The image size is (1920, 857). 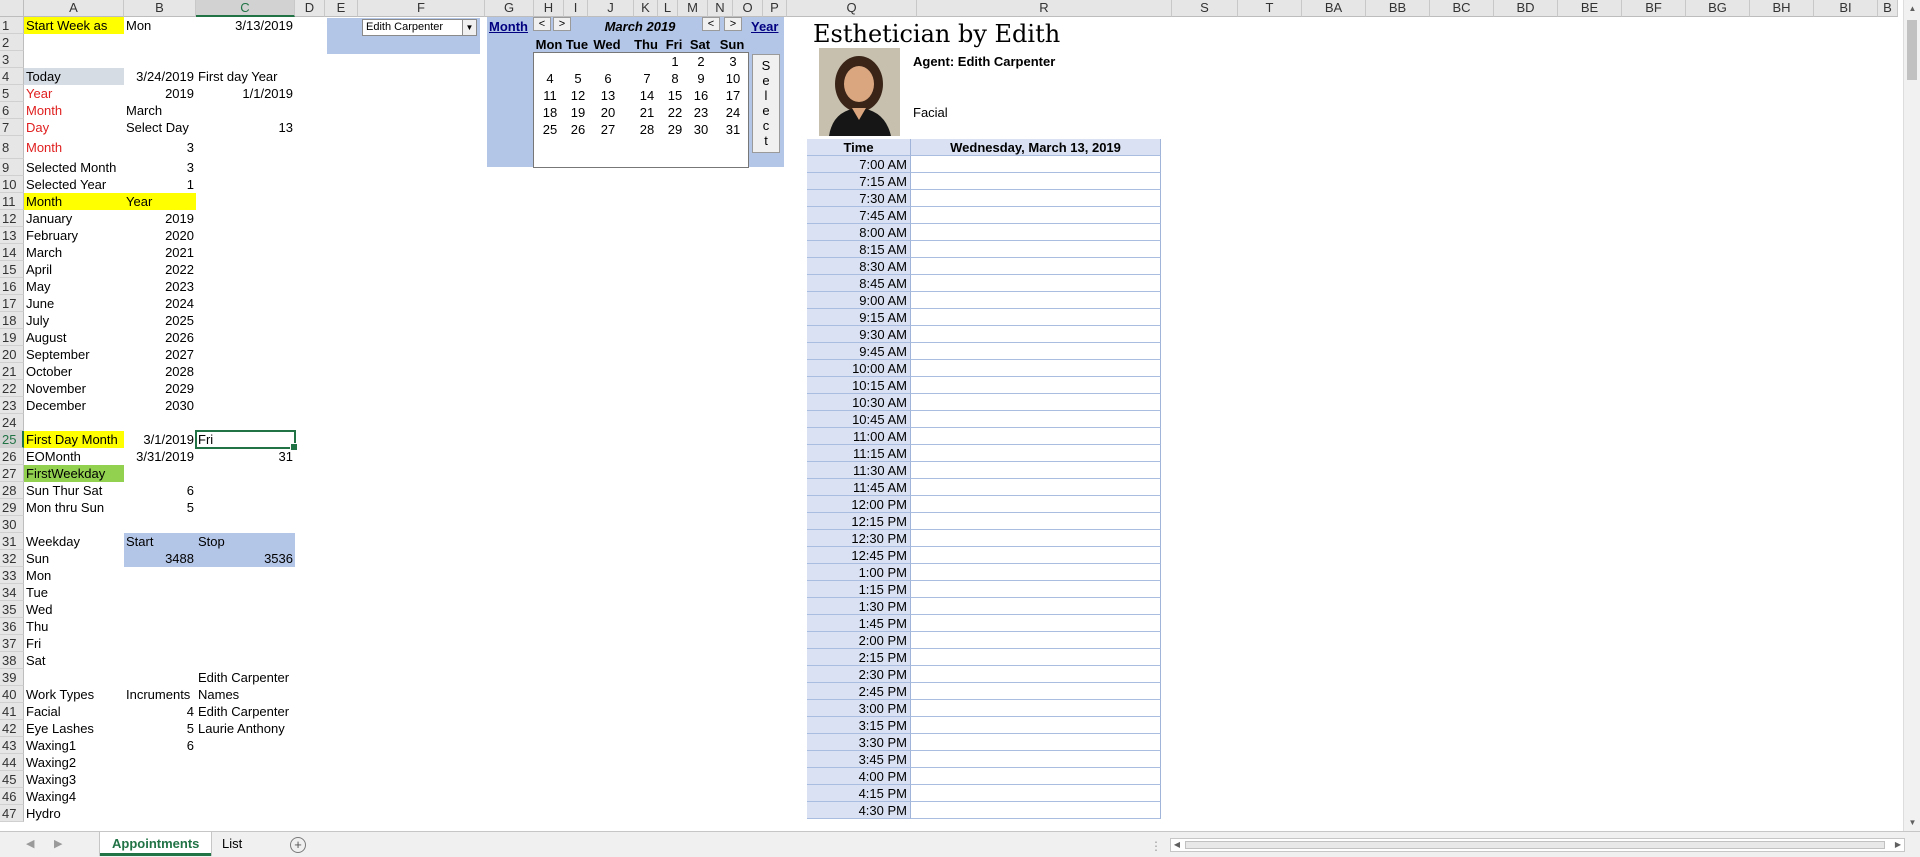 What do you see at coordinates (74, 371) in the screenshot?
I see `month-list-item: October` at bounding box center [74, 371].